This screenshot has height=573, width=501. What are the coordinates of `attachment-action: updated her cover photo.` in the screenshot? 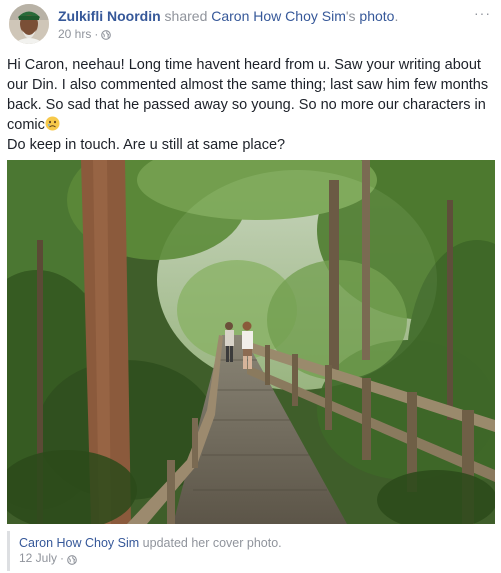 It's located at (210, 543).